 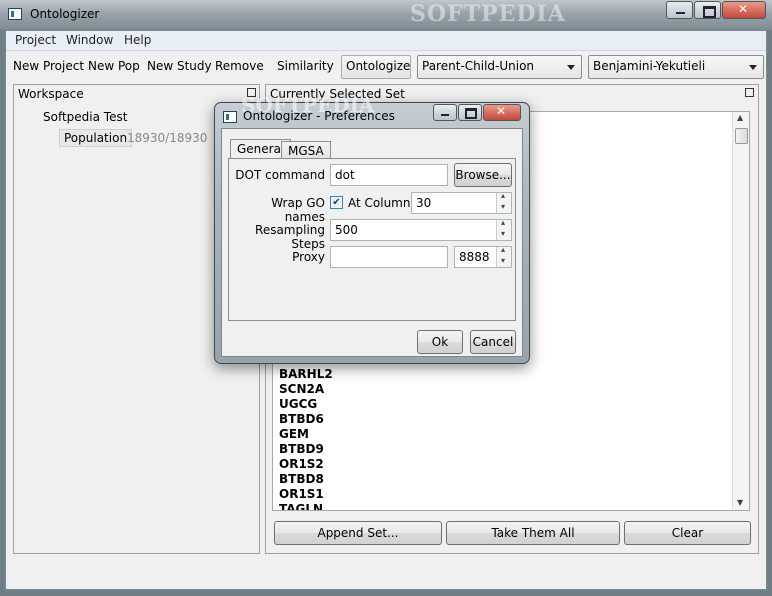 I want to click on close-button, so click(x=744, y=10).